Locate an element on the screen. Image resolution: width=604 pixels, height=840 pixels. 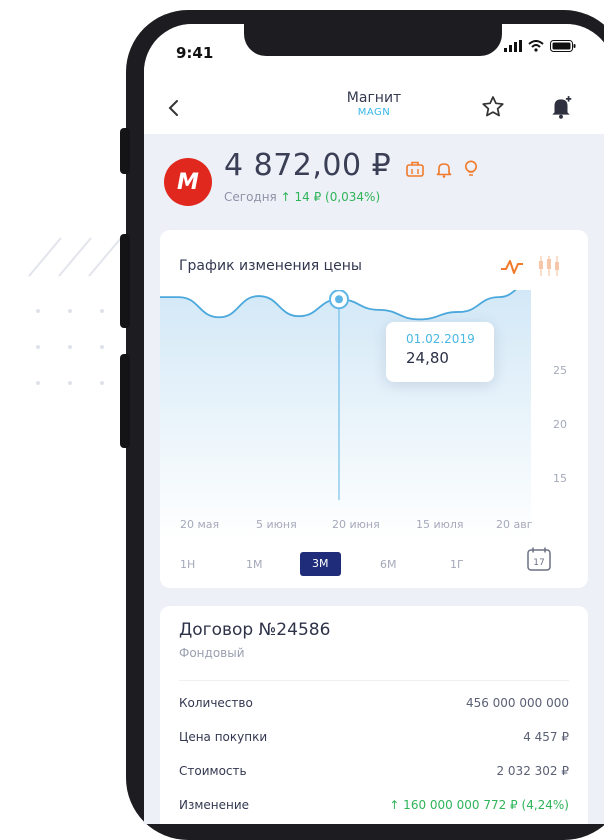
today-change-value: ↑ 14 ₽ (0,034%) is located at coordinates (330, 197).